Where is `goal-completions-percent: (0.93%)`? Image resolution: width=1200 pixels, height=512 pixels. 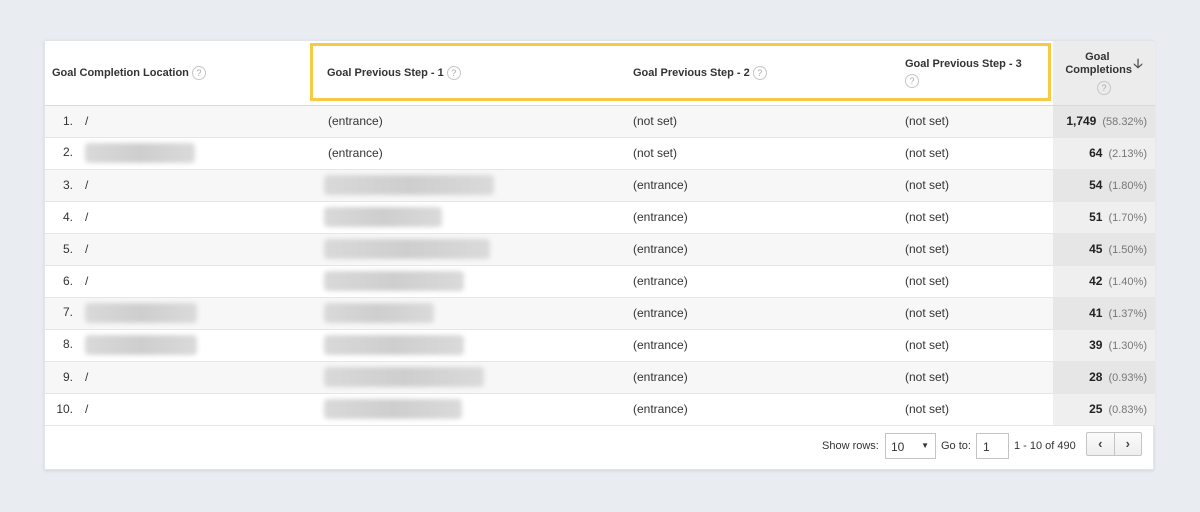
goal-completions-percent: (0.93%) is located at coordinates (1127, 378).